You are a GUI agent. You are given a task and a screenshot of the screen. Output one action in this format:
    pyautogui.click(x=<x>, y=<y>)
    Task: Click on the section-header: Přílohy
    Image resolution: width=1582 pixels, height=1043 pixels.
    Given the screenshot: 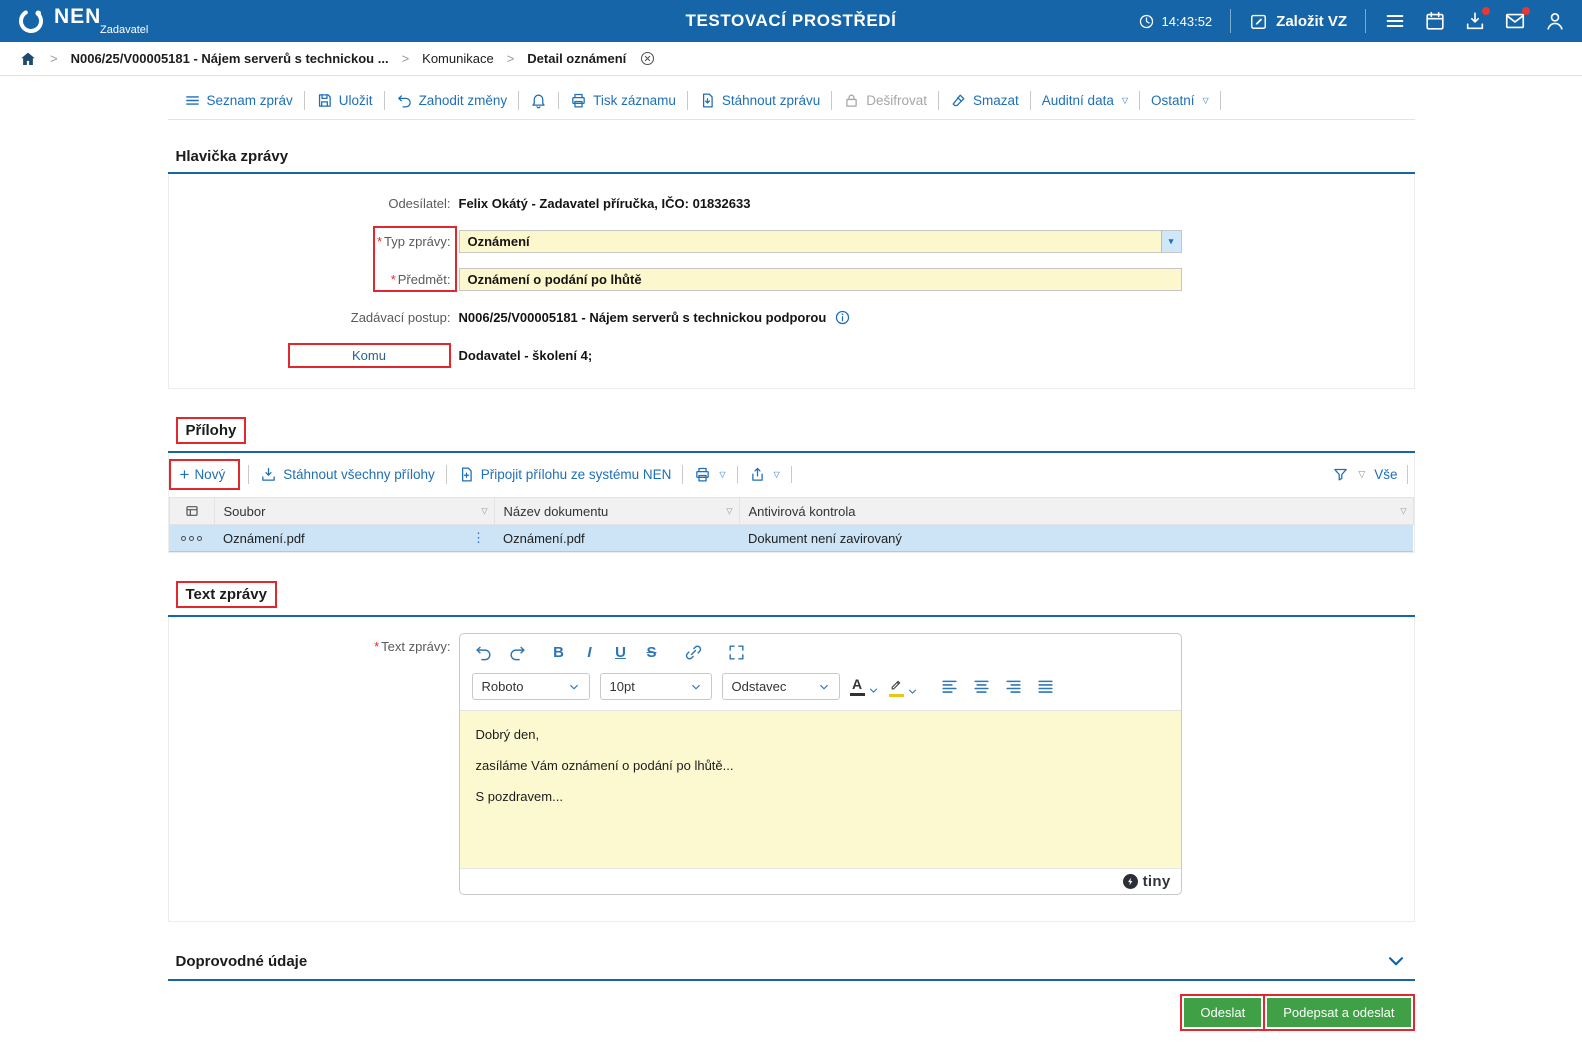 What is the action you would take?
    pyautogui.click(x=791, y=433)
    